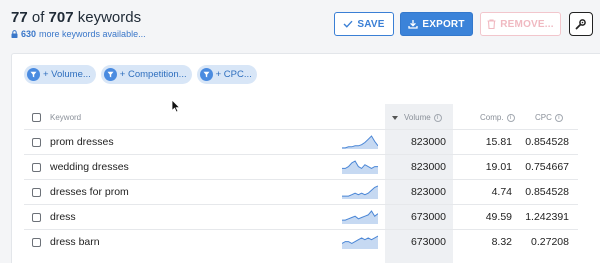  I want to click on cpc-cell: 0.27208, so click(550, 242).